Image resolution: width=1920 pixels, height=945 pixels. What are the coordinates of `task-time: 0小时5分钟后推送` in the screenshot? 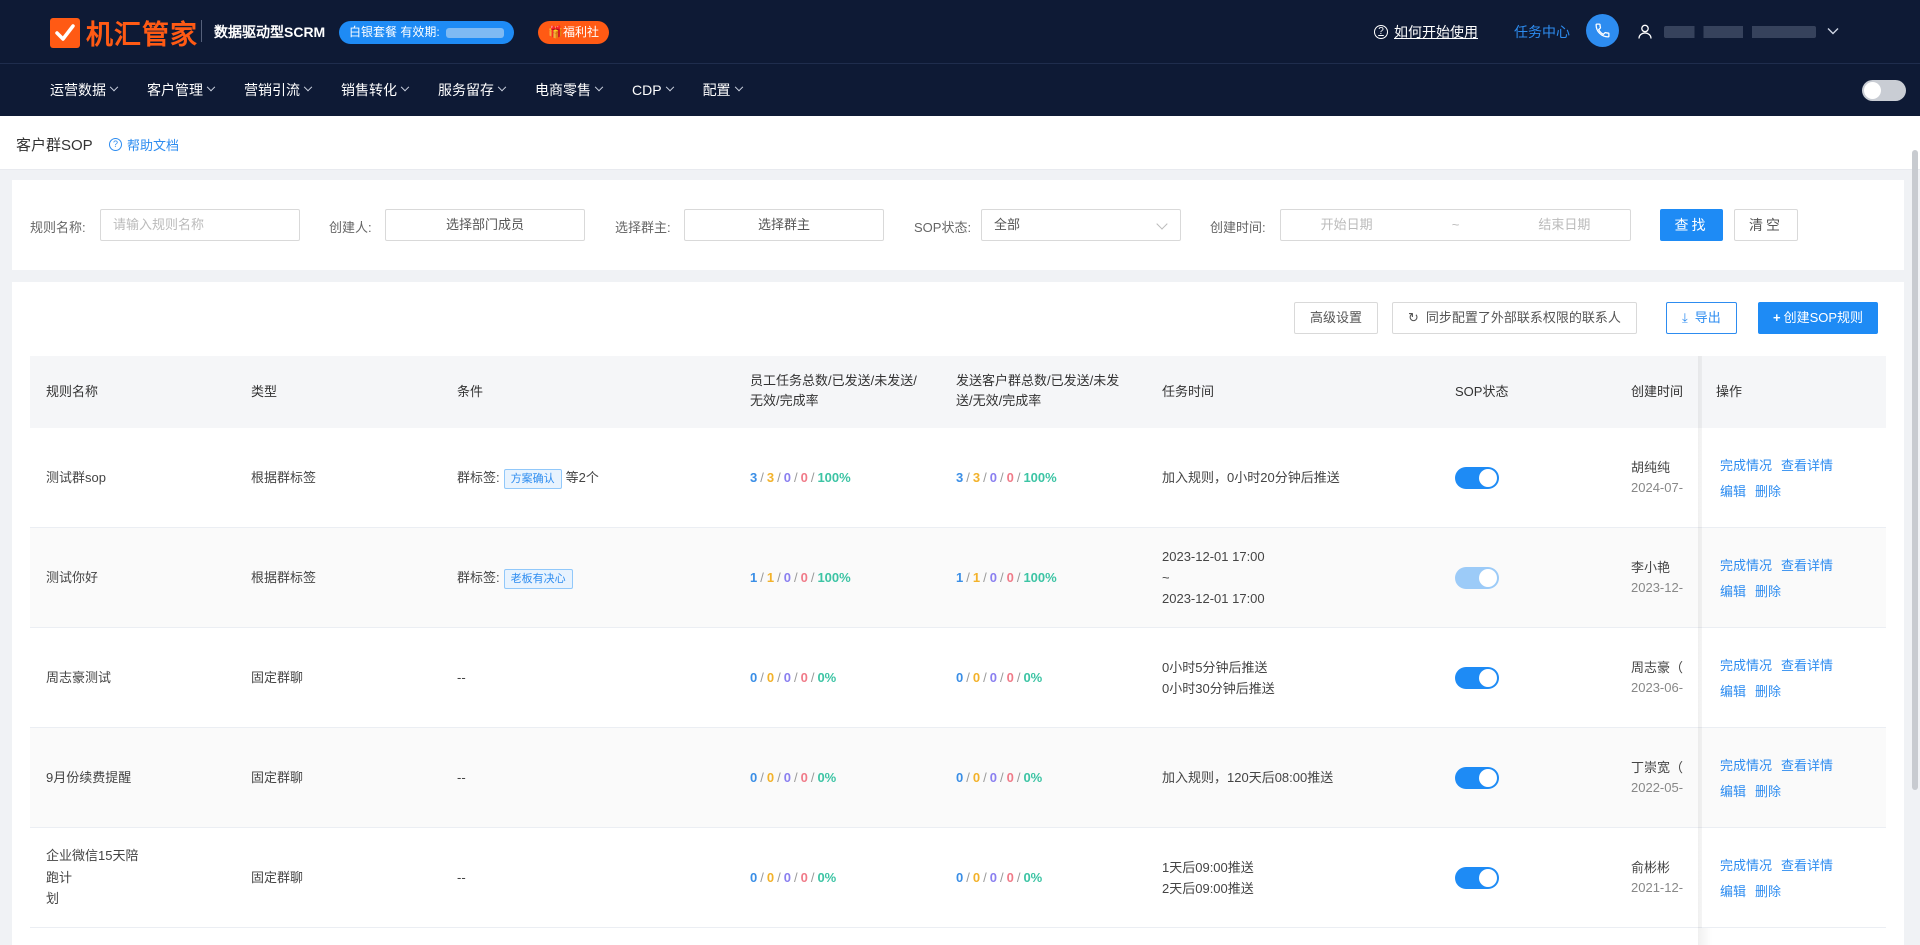 It's located at (1215, 667).